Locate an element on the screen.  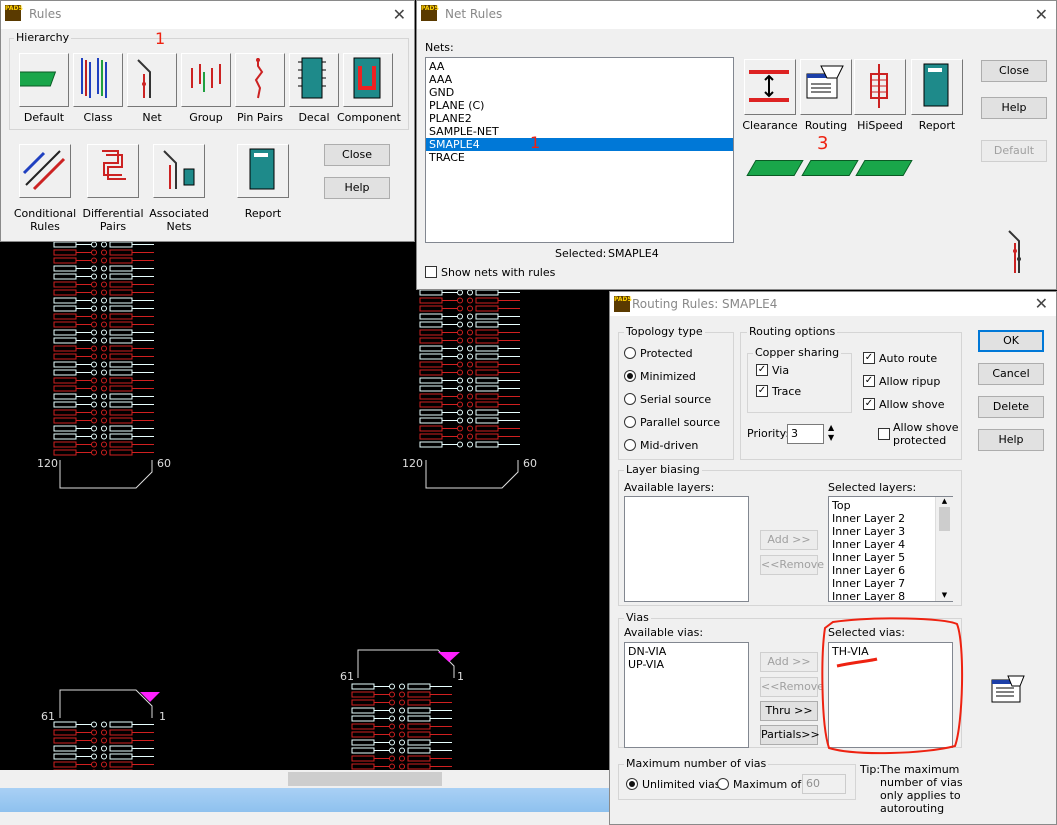
rules-associated-nets-button is located at coordinates (179, 171).